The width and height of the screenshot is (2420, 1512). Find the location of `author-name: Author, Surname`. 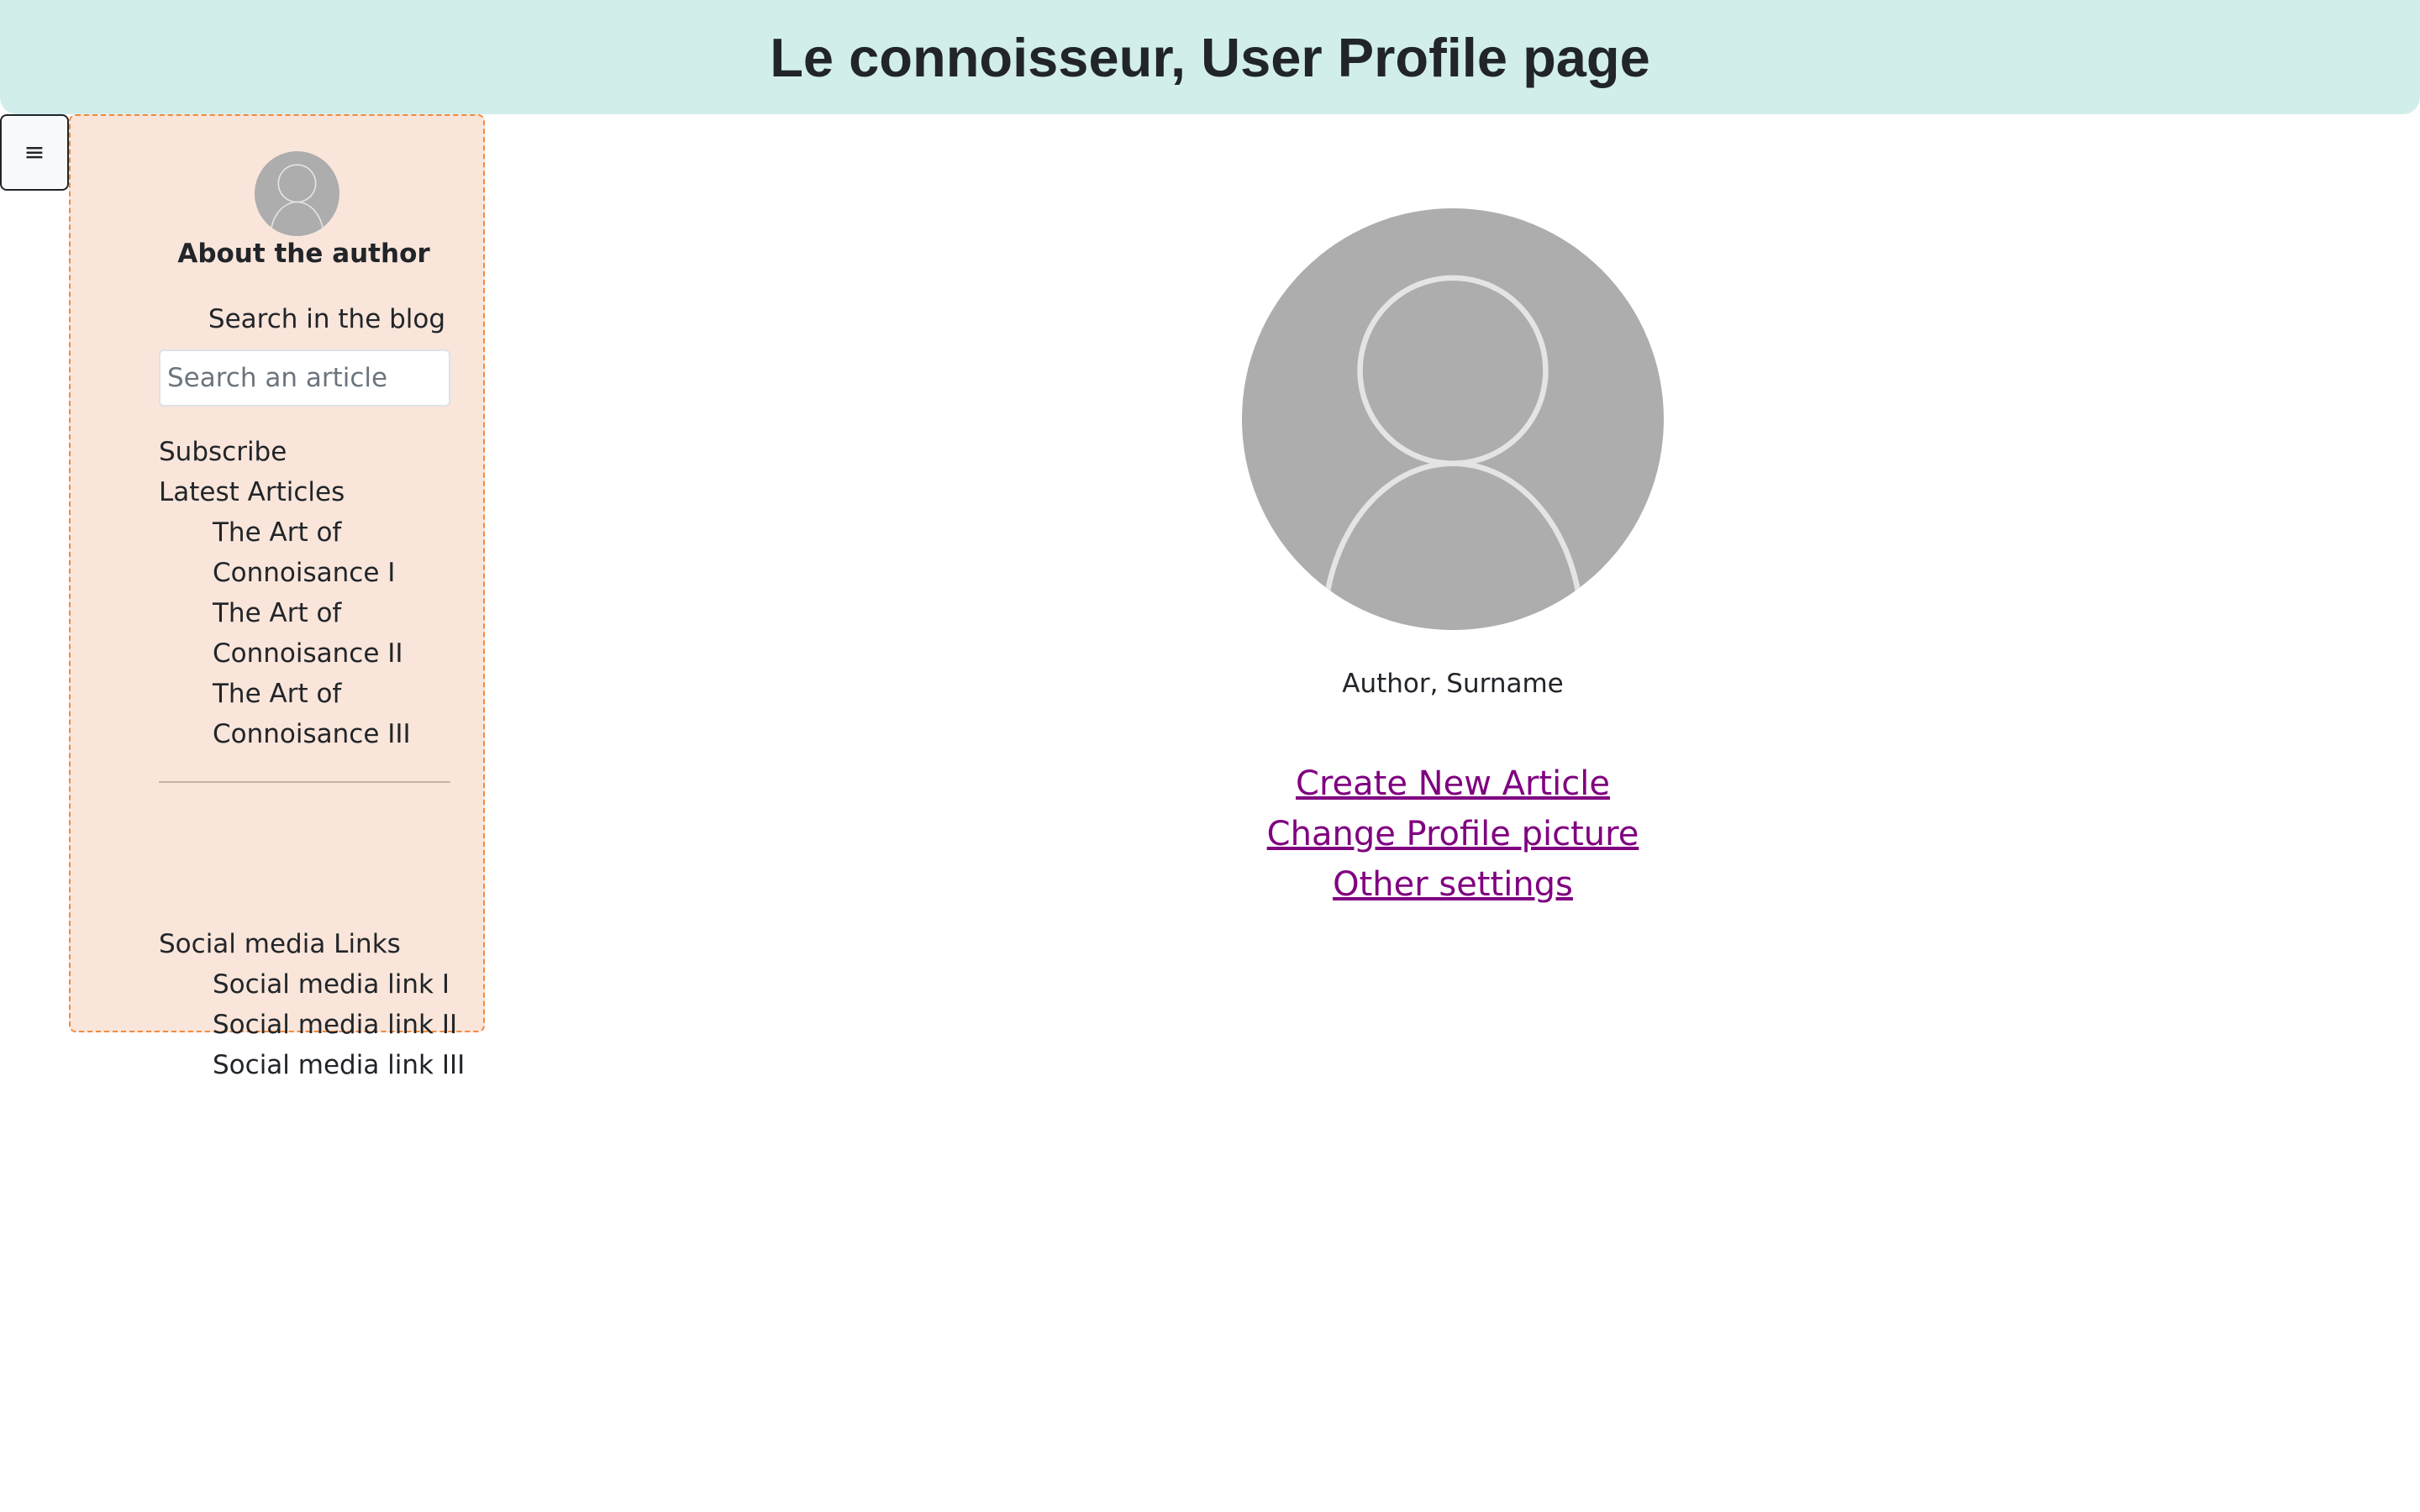

author-name: Author, Surname is located at coordinates (1453, 684).